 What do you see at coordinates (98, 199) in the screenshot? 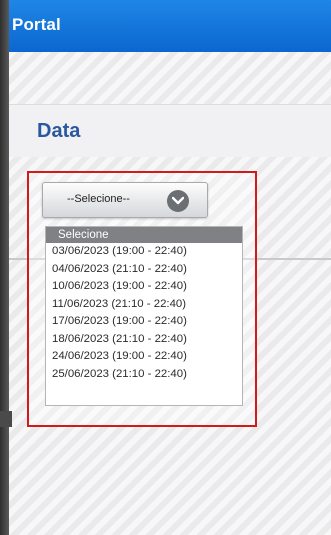
I see `date-select-value: --Selecione--` at bounding box center [98, 199].